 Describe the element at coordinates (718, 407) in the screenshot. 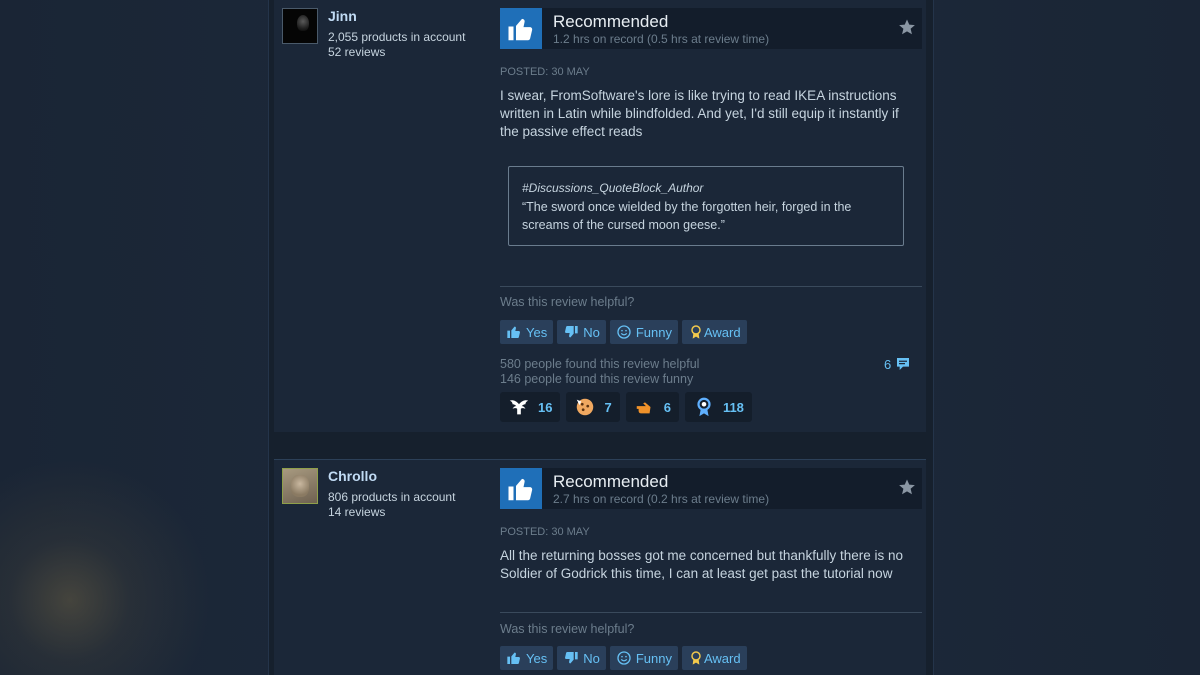

I see `award-badge: 118` at that location.